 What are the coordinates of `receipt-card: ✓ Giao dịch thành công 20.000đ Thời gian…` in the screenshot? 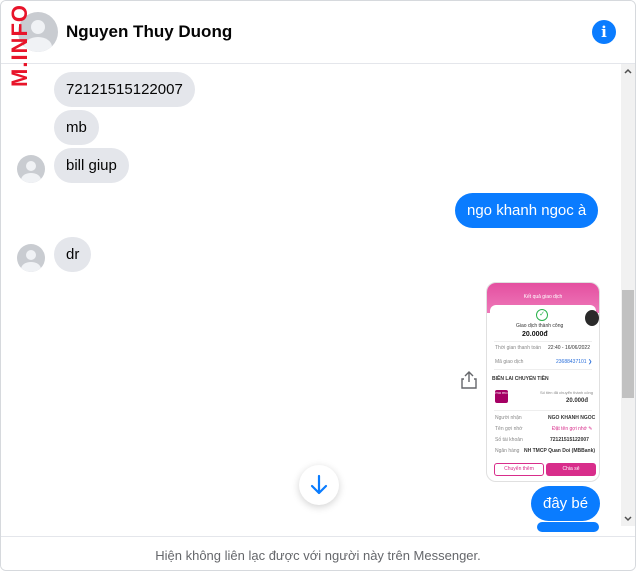 It's located at (543, 391).